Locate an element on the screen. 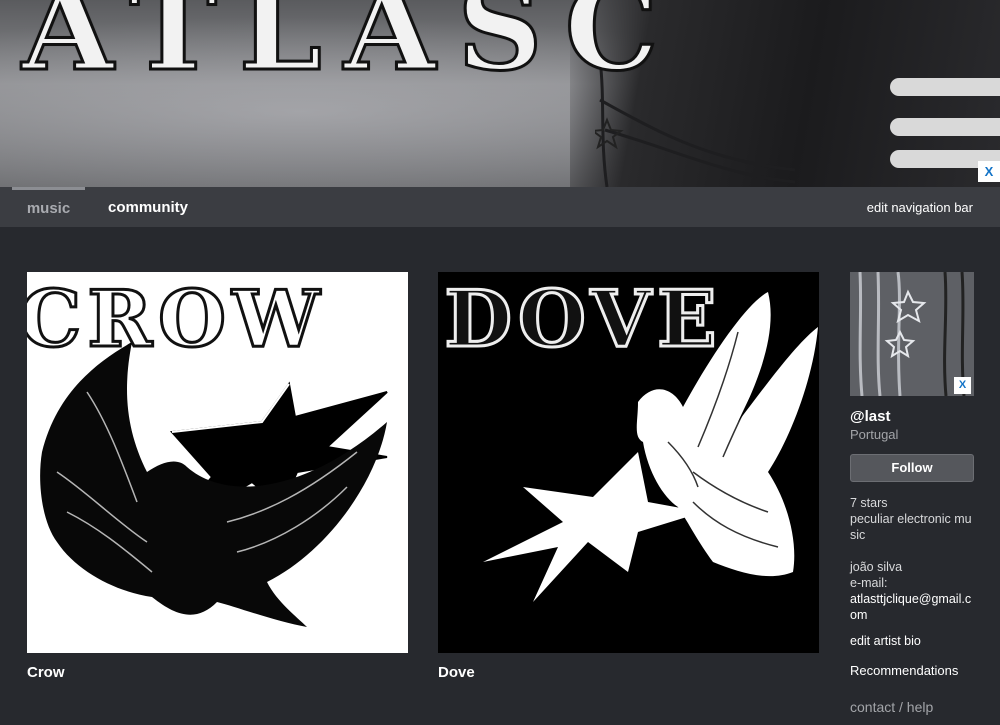 Image resolution: width=1000 pixels, height=725 pixels. contact-help-link: contact / help is located at coordinates (912, 707).